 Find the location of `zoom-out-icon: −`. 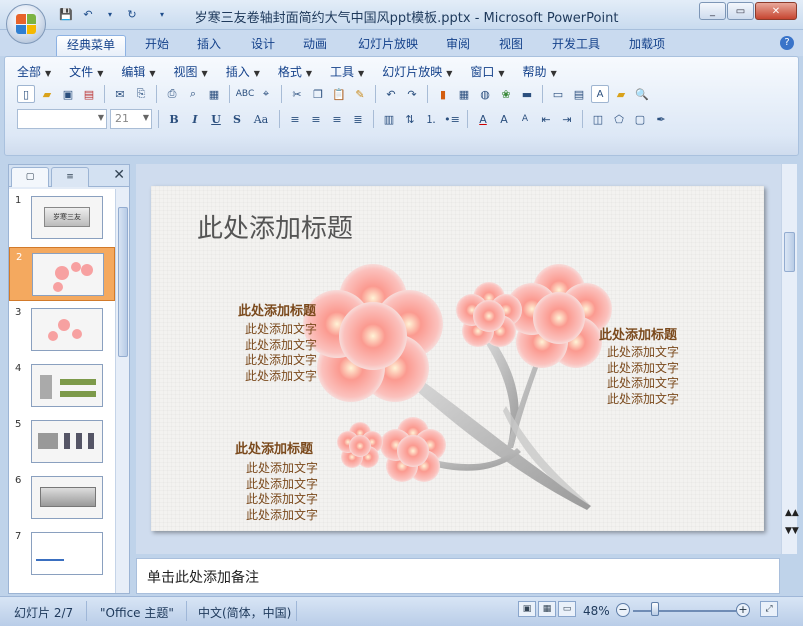

zoom-out-icon: − is located at coordinates (623, 610).